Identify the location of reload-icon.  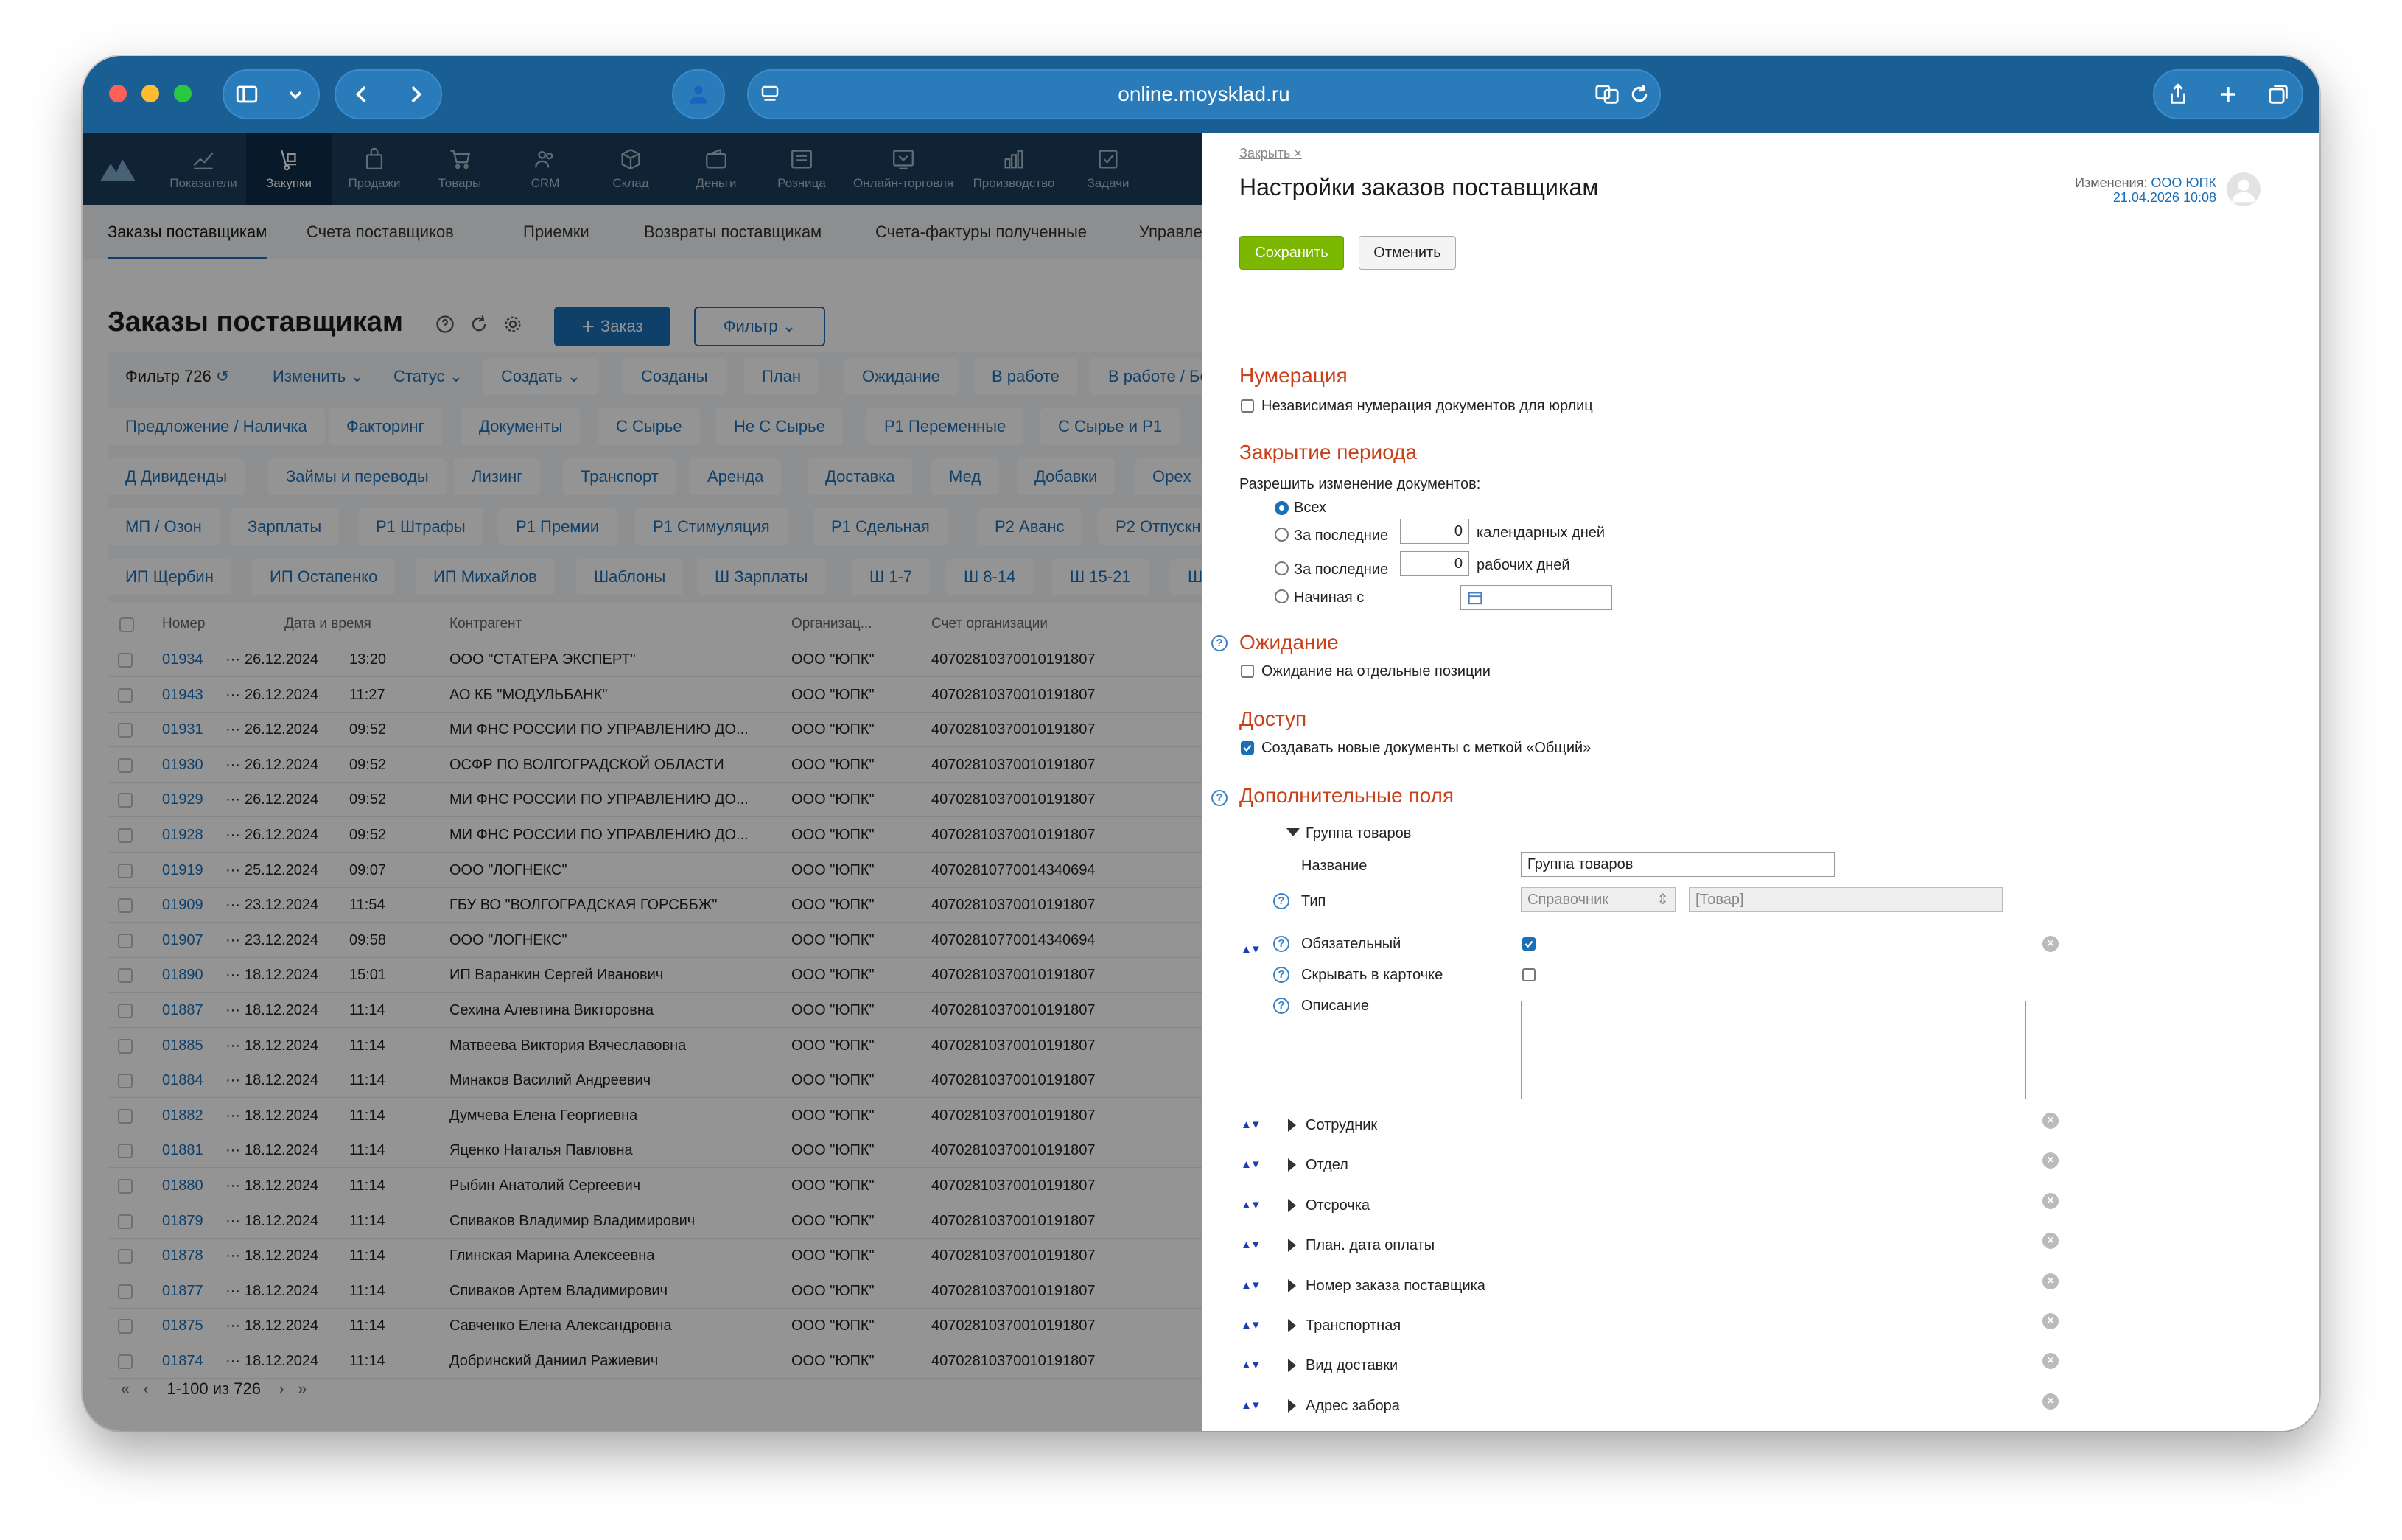
(1639, 94).